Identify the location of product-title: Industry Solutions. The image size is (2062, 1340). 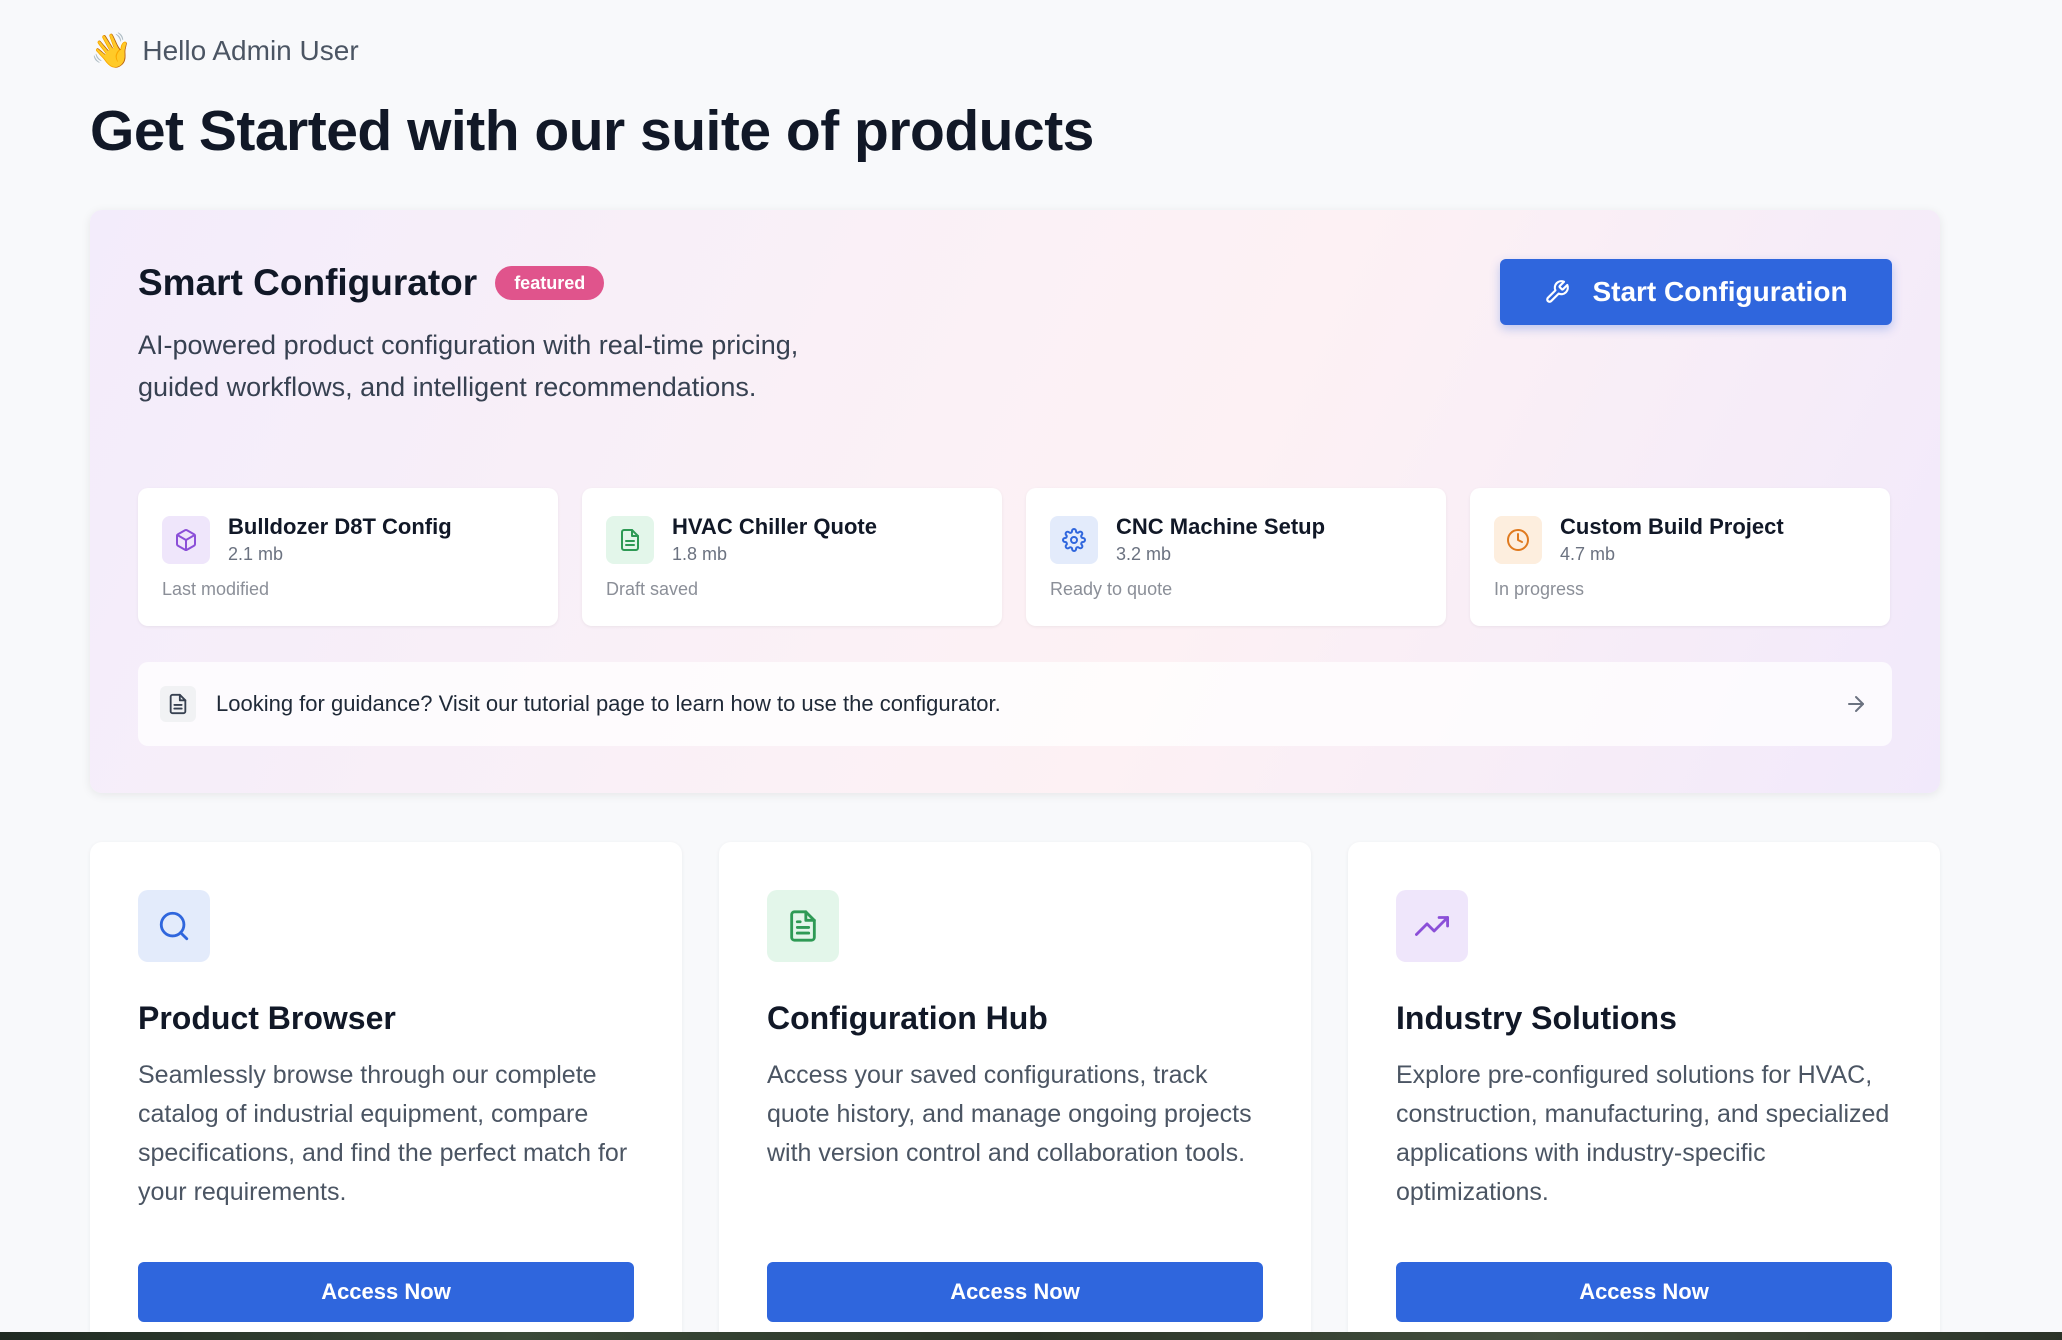
(1536, 1018).